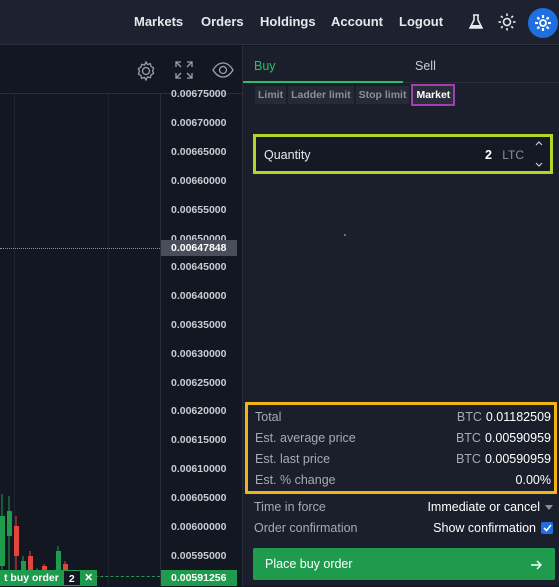 The image size is (559, 587). Describe the element at coordinates (539, 165) in the screenshot. I see `chevron-down-icon` at that location.